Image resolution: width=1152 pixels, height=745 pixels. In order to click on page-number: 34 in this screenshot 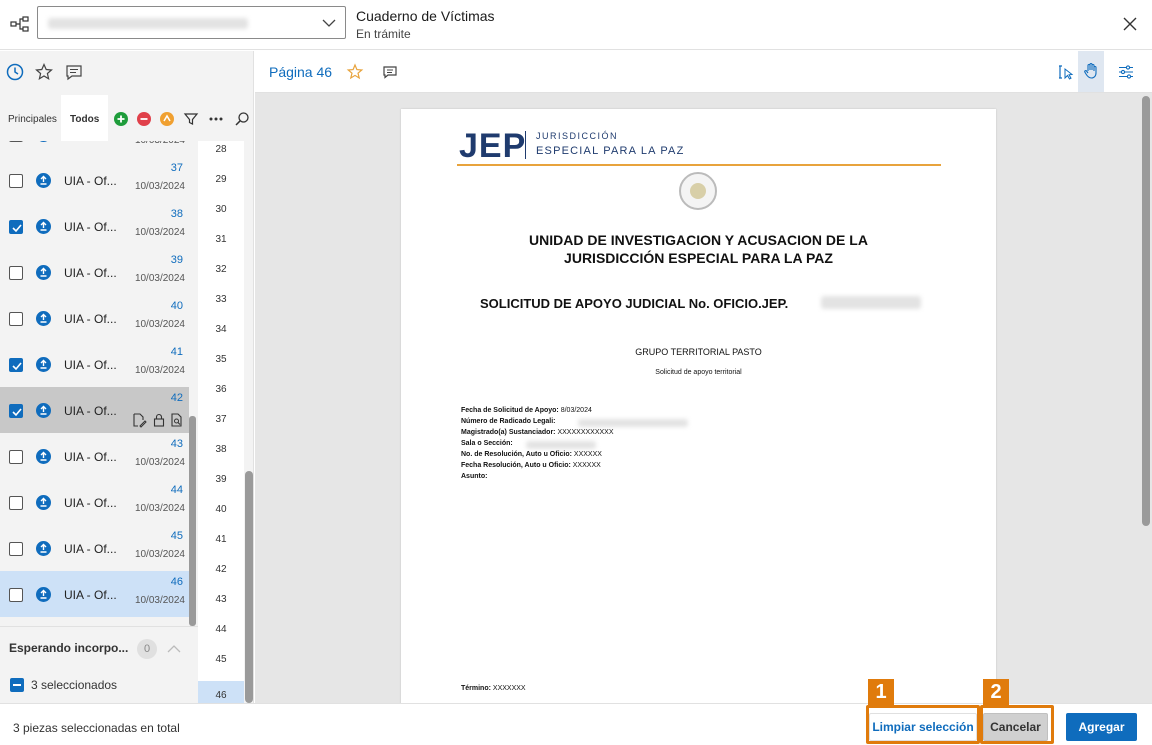, I will do `click(221, 336)`.